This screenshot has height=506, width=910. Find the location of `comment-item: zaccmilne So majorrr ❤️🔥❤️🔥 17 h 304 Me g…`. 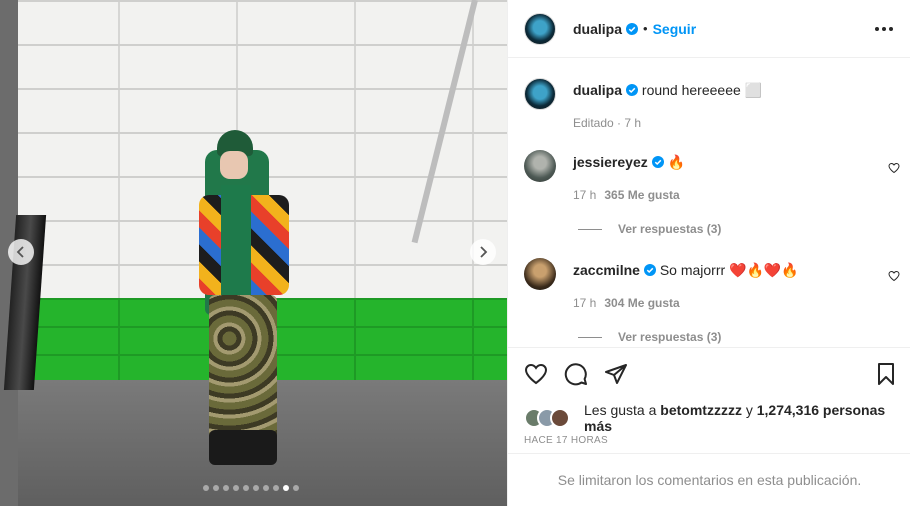

comment-item: zaccmilne So majorrr ❤️🔥❤️🔥 17 h 304 Me g… is located at coordinates (712, 301).